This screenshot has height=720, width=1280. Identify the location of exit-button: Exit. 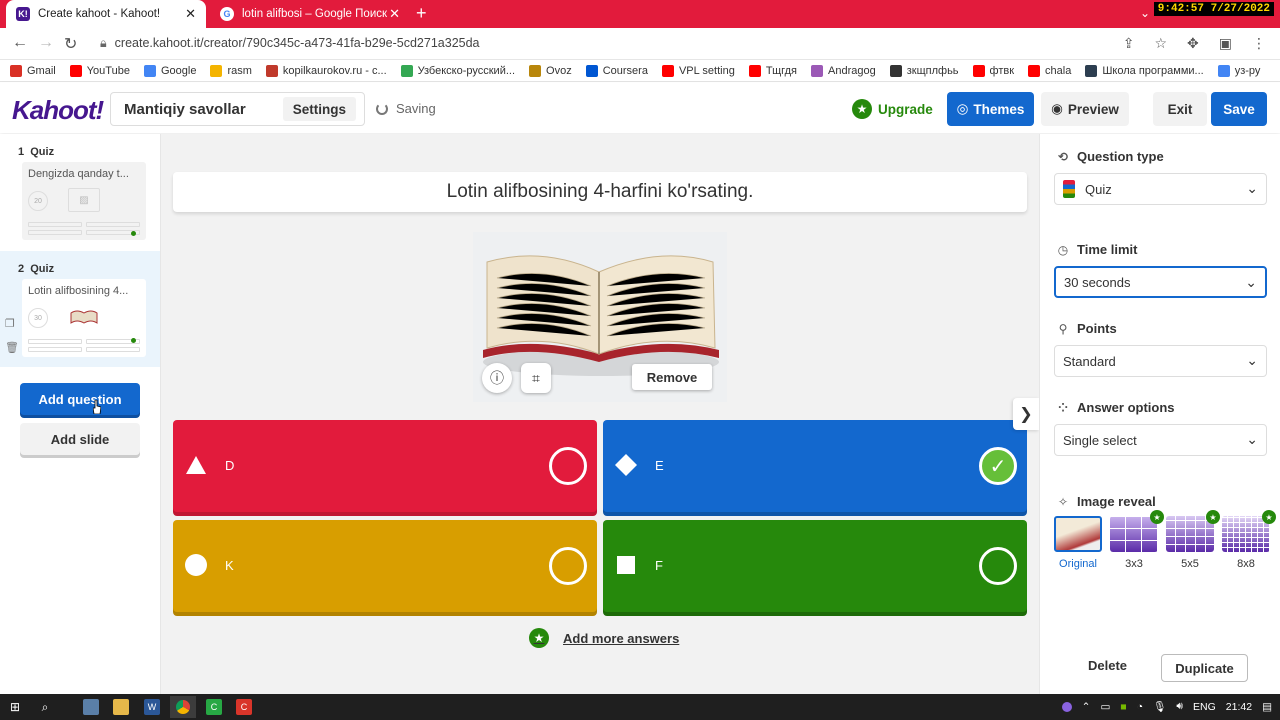
(1180, 109).